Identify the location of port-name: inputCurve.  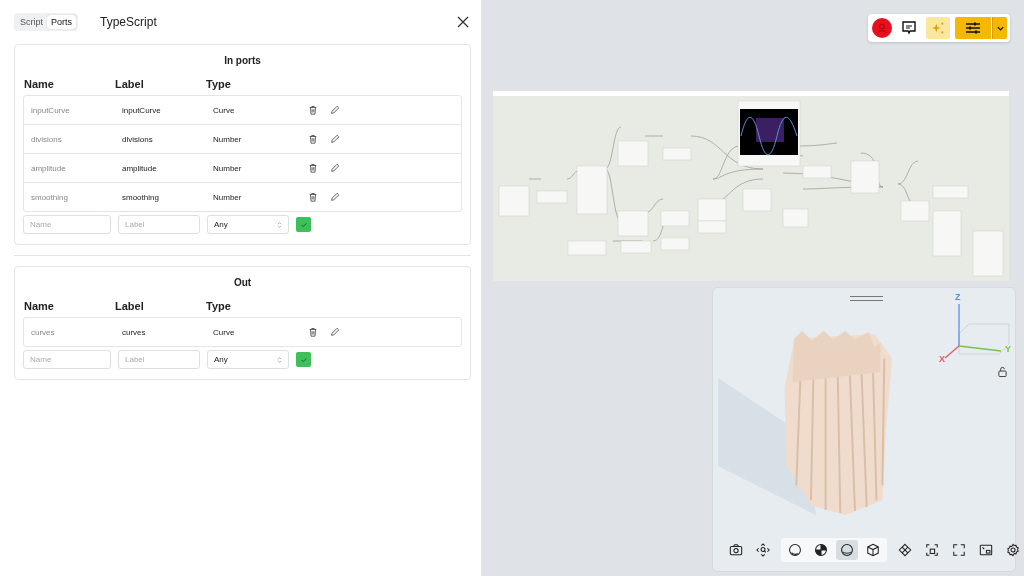
(51, 110).